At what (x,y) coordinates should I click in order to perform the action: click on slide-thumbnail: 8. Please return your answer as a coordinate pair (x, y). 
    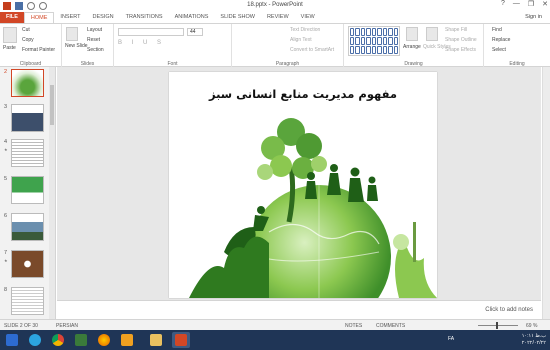
    Looking at the image, I should click on (28, 304).